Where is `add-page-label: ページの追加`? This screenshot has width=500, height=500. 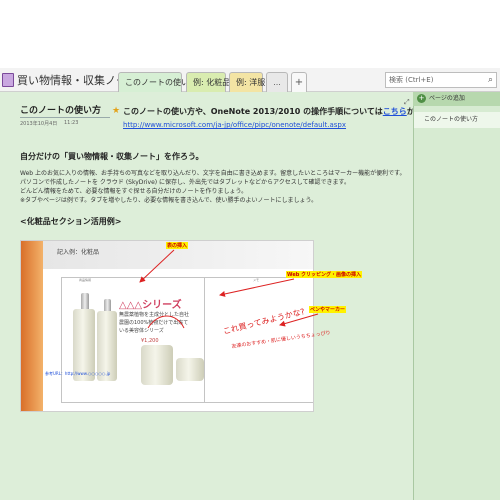 add-page-label: ページの追加 is located at coordinates (447, 98).